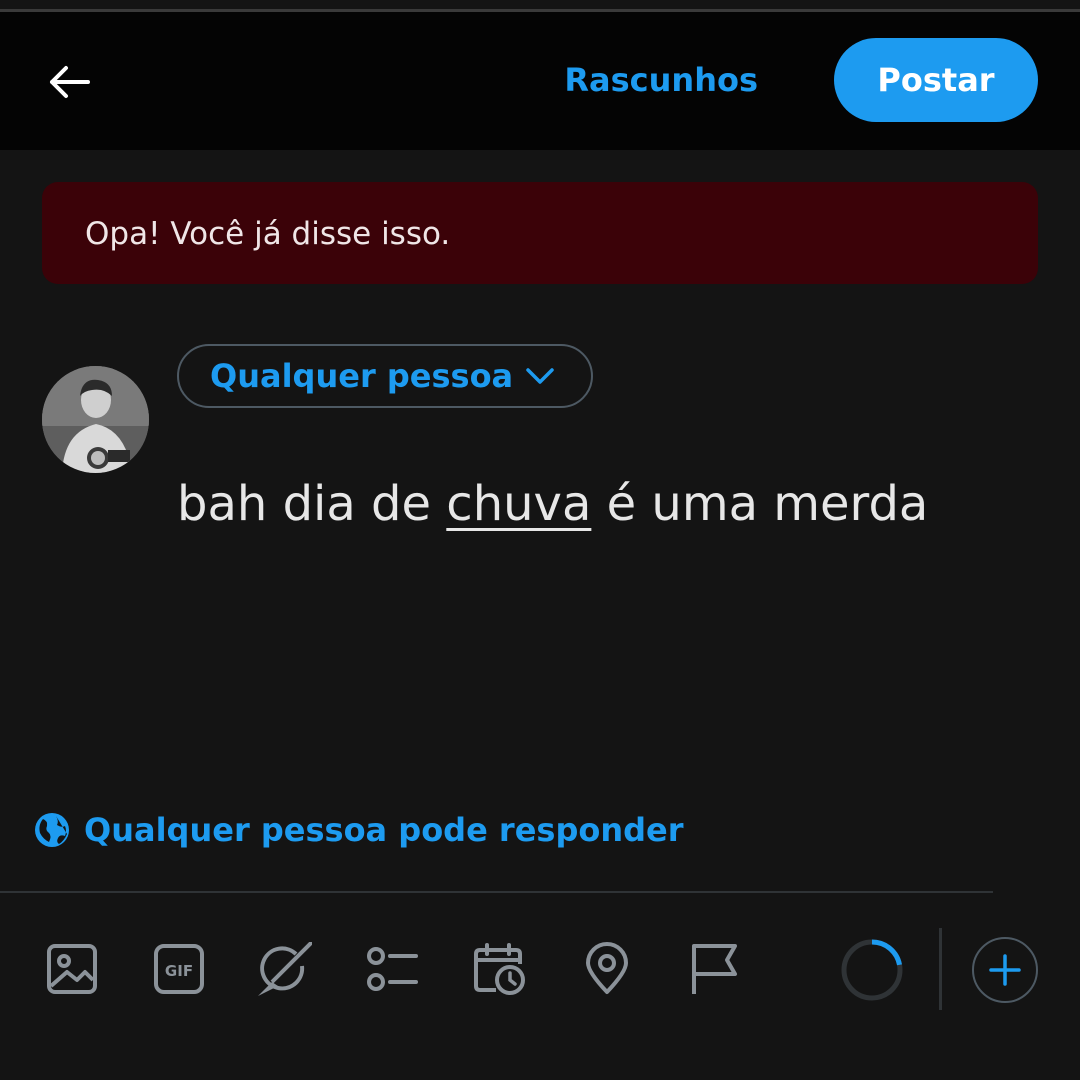 The image size is (1080, 1080). I want to click on add-post-button, so click(1005, 970).